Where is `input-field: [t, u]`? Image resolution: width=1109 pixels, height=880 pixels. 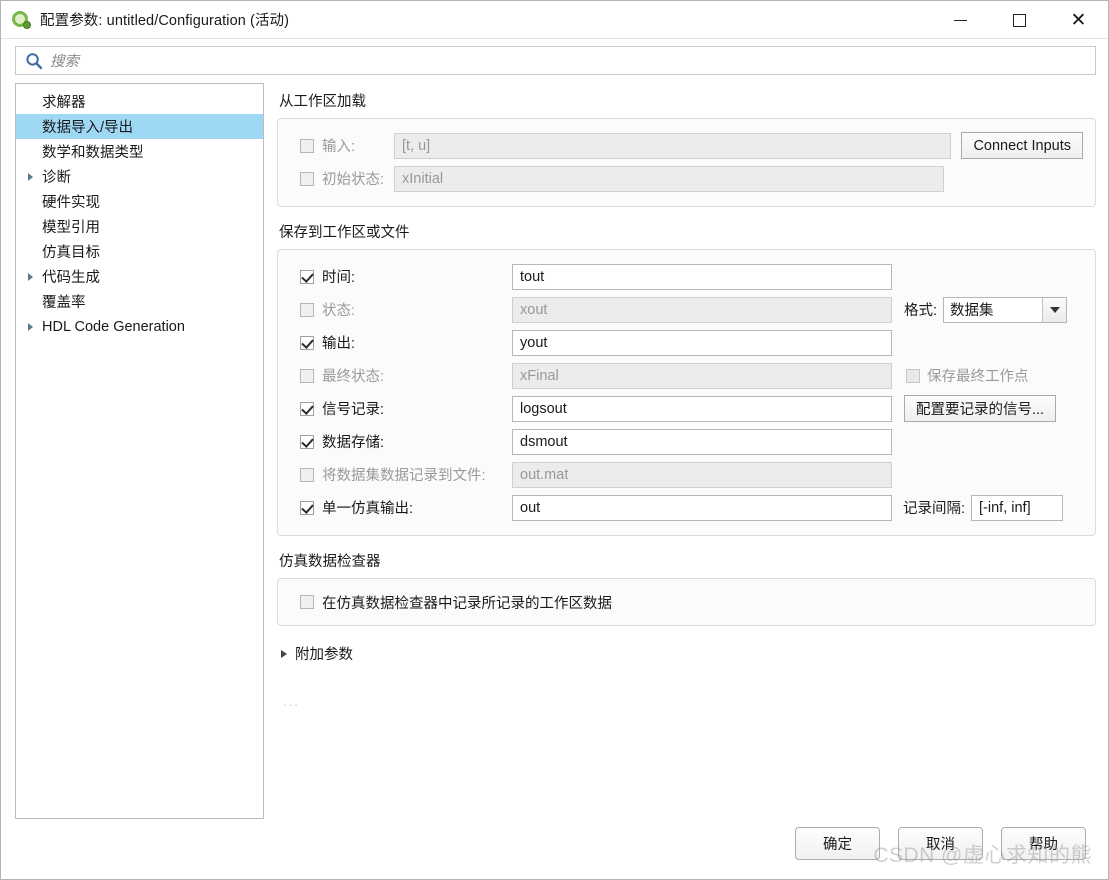 input-field: [t, u] is located at coordinates (673, 145).